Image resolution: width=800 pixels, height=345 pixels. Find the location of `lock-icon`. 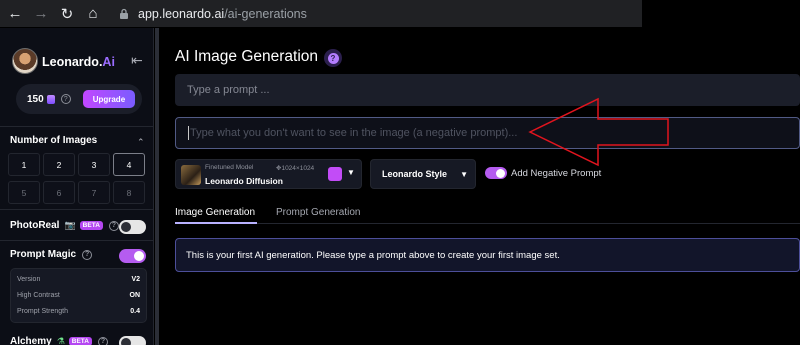

lock-icon is located at coordinates (124, 13).